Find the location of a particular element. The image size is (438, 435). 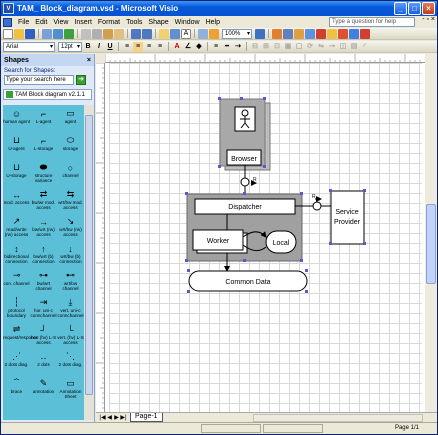

spelling-icon is located at coordinates (69, 33).